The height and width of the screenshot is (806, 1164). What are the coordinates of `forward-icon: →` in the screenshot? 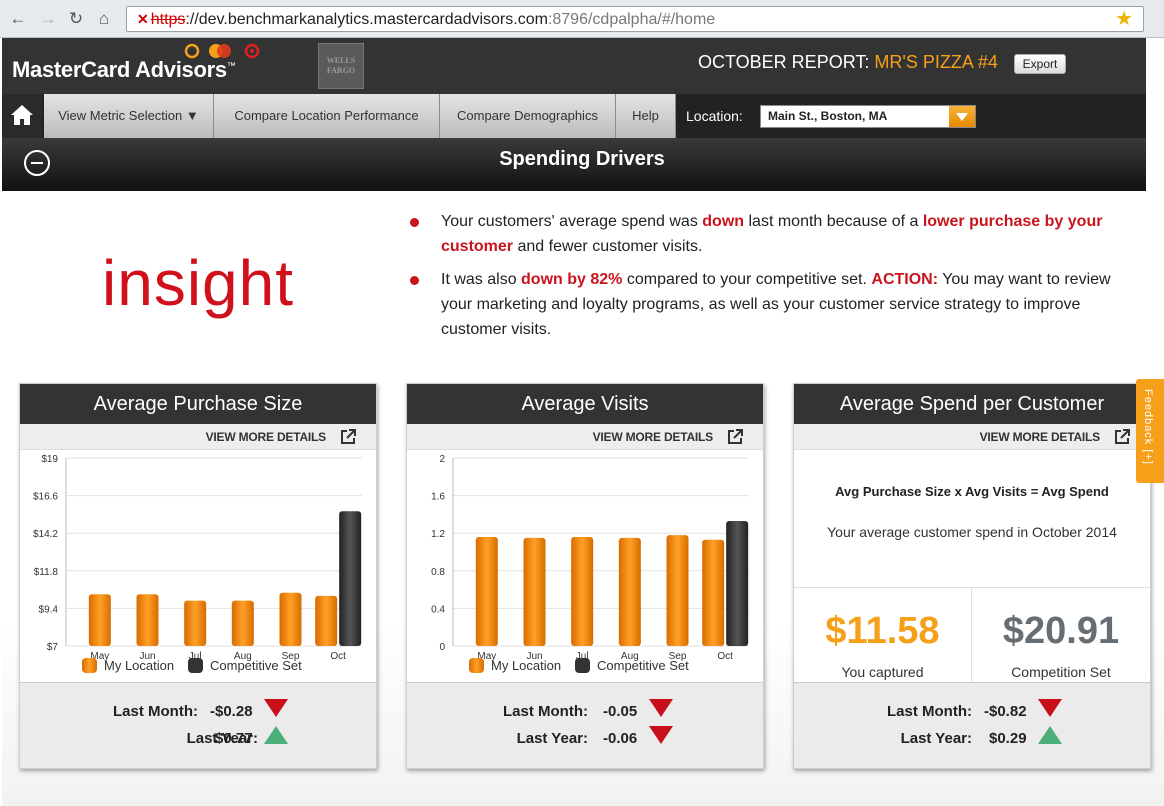 It's located at (48, 19).